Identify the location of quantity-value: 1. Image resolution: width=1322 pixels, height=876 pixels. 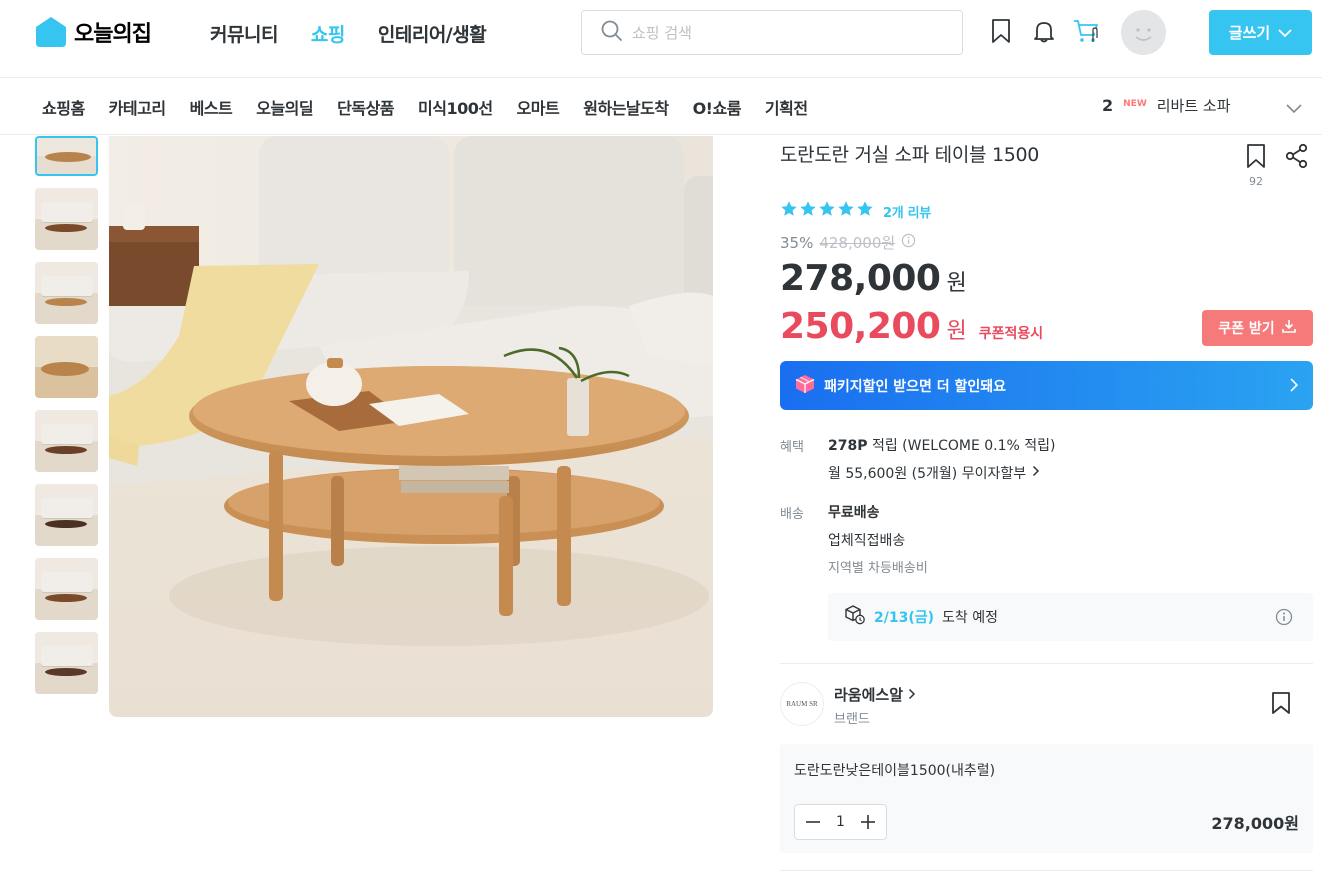
(840, 822).